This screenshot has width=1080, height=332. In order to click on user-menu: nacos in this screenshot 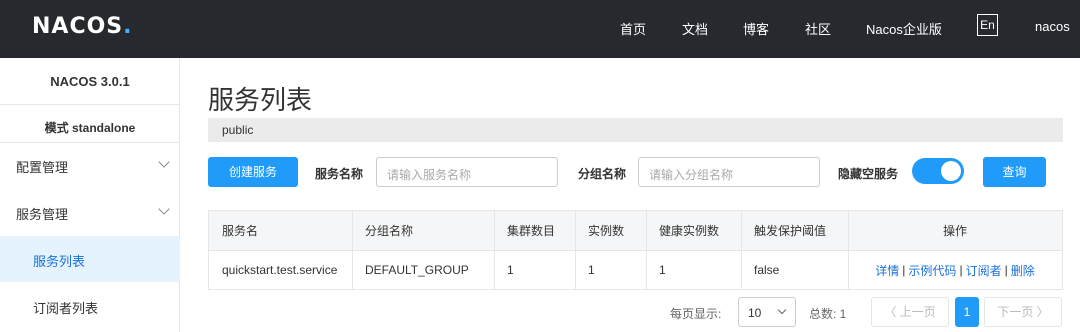, I will do `click(1052, 26)`.